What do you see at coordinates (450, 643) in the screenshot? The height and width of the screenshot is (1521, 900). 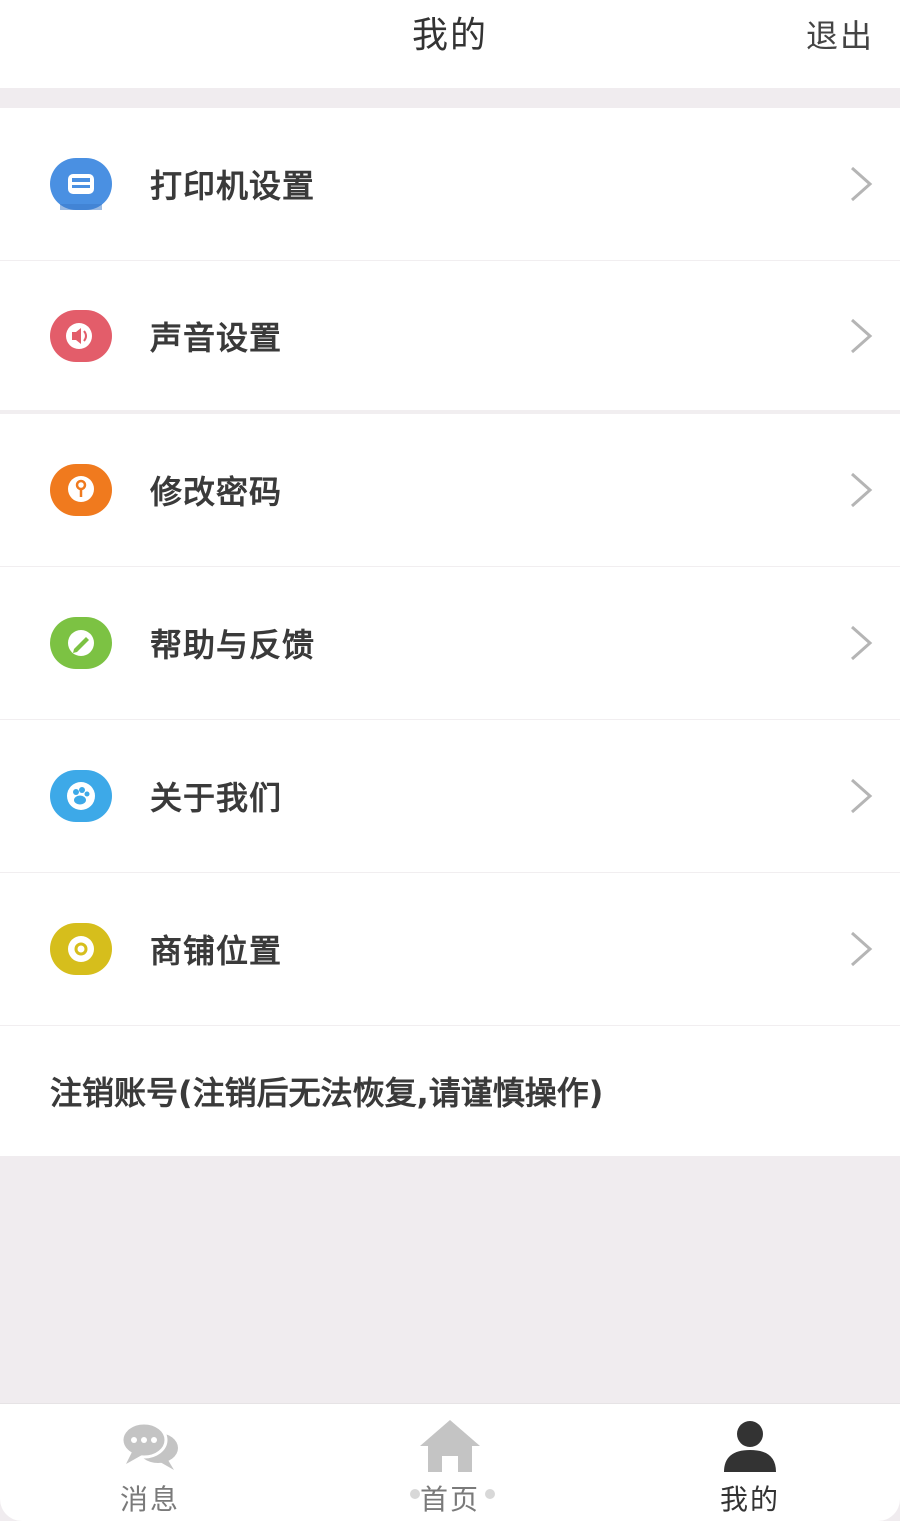 I see `menu-item-help-feedback: 帮助与反馈` at bounding box center [450, 643].